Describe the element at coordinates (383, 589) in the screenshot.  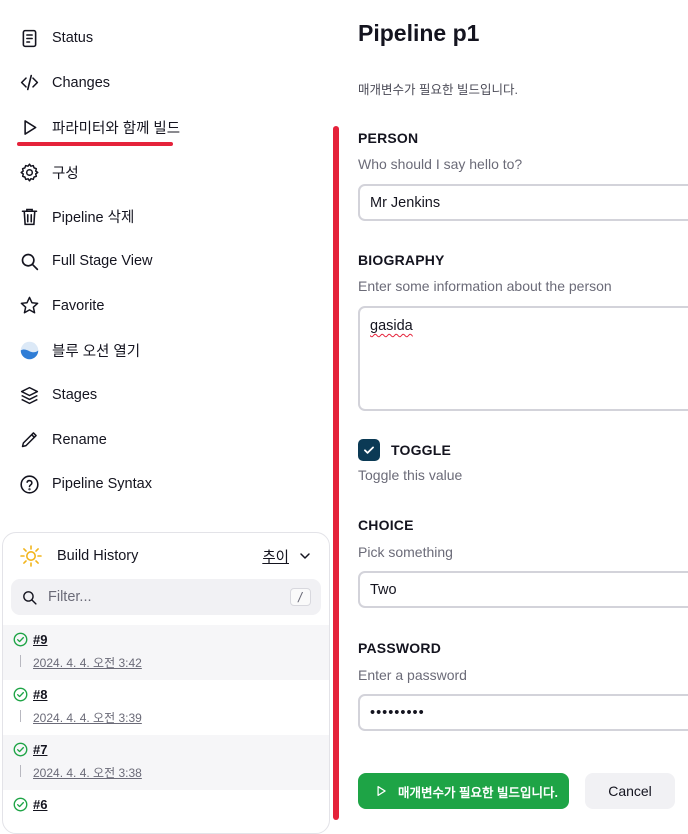
I see `choice-select-value: Two` at that location.